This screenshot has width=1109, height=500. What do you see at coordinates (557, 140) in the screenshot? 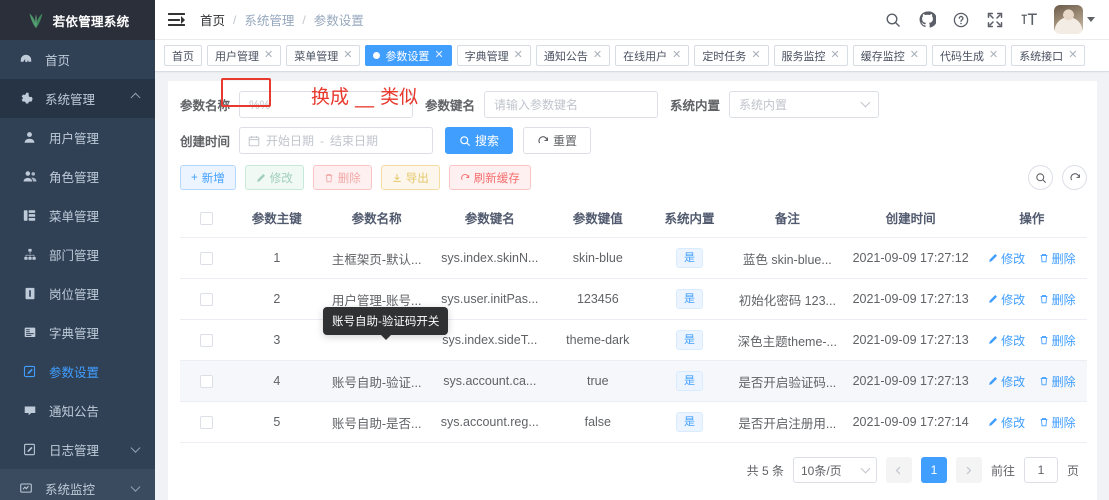
I see `reset-button: 重置` at bounding box center [557, 140].